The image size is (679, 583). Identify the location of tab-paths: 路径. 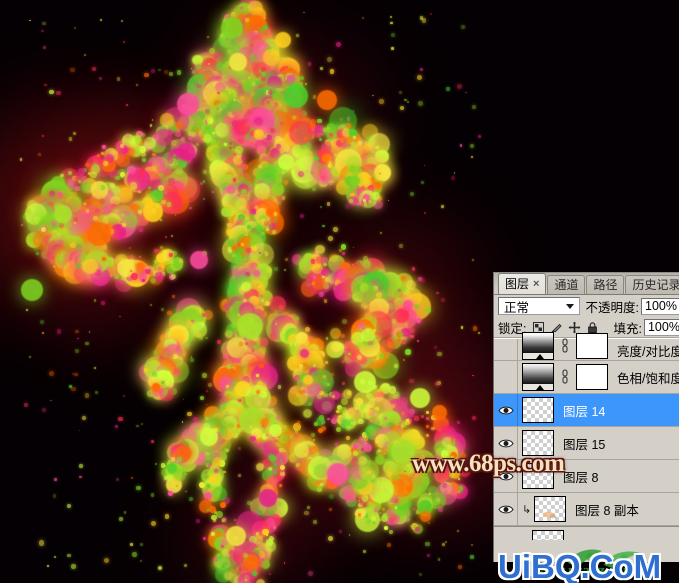
(605, 284).